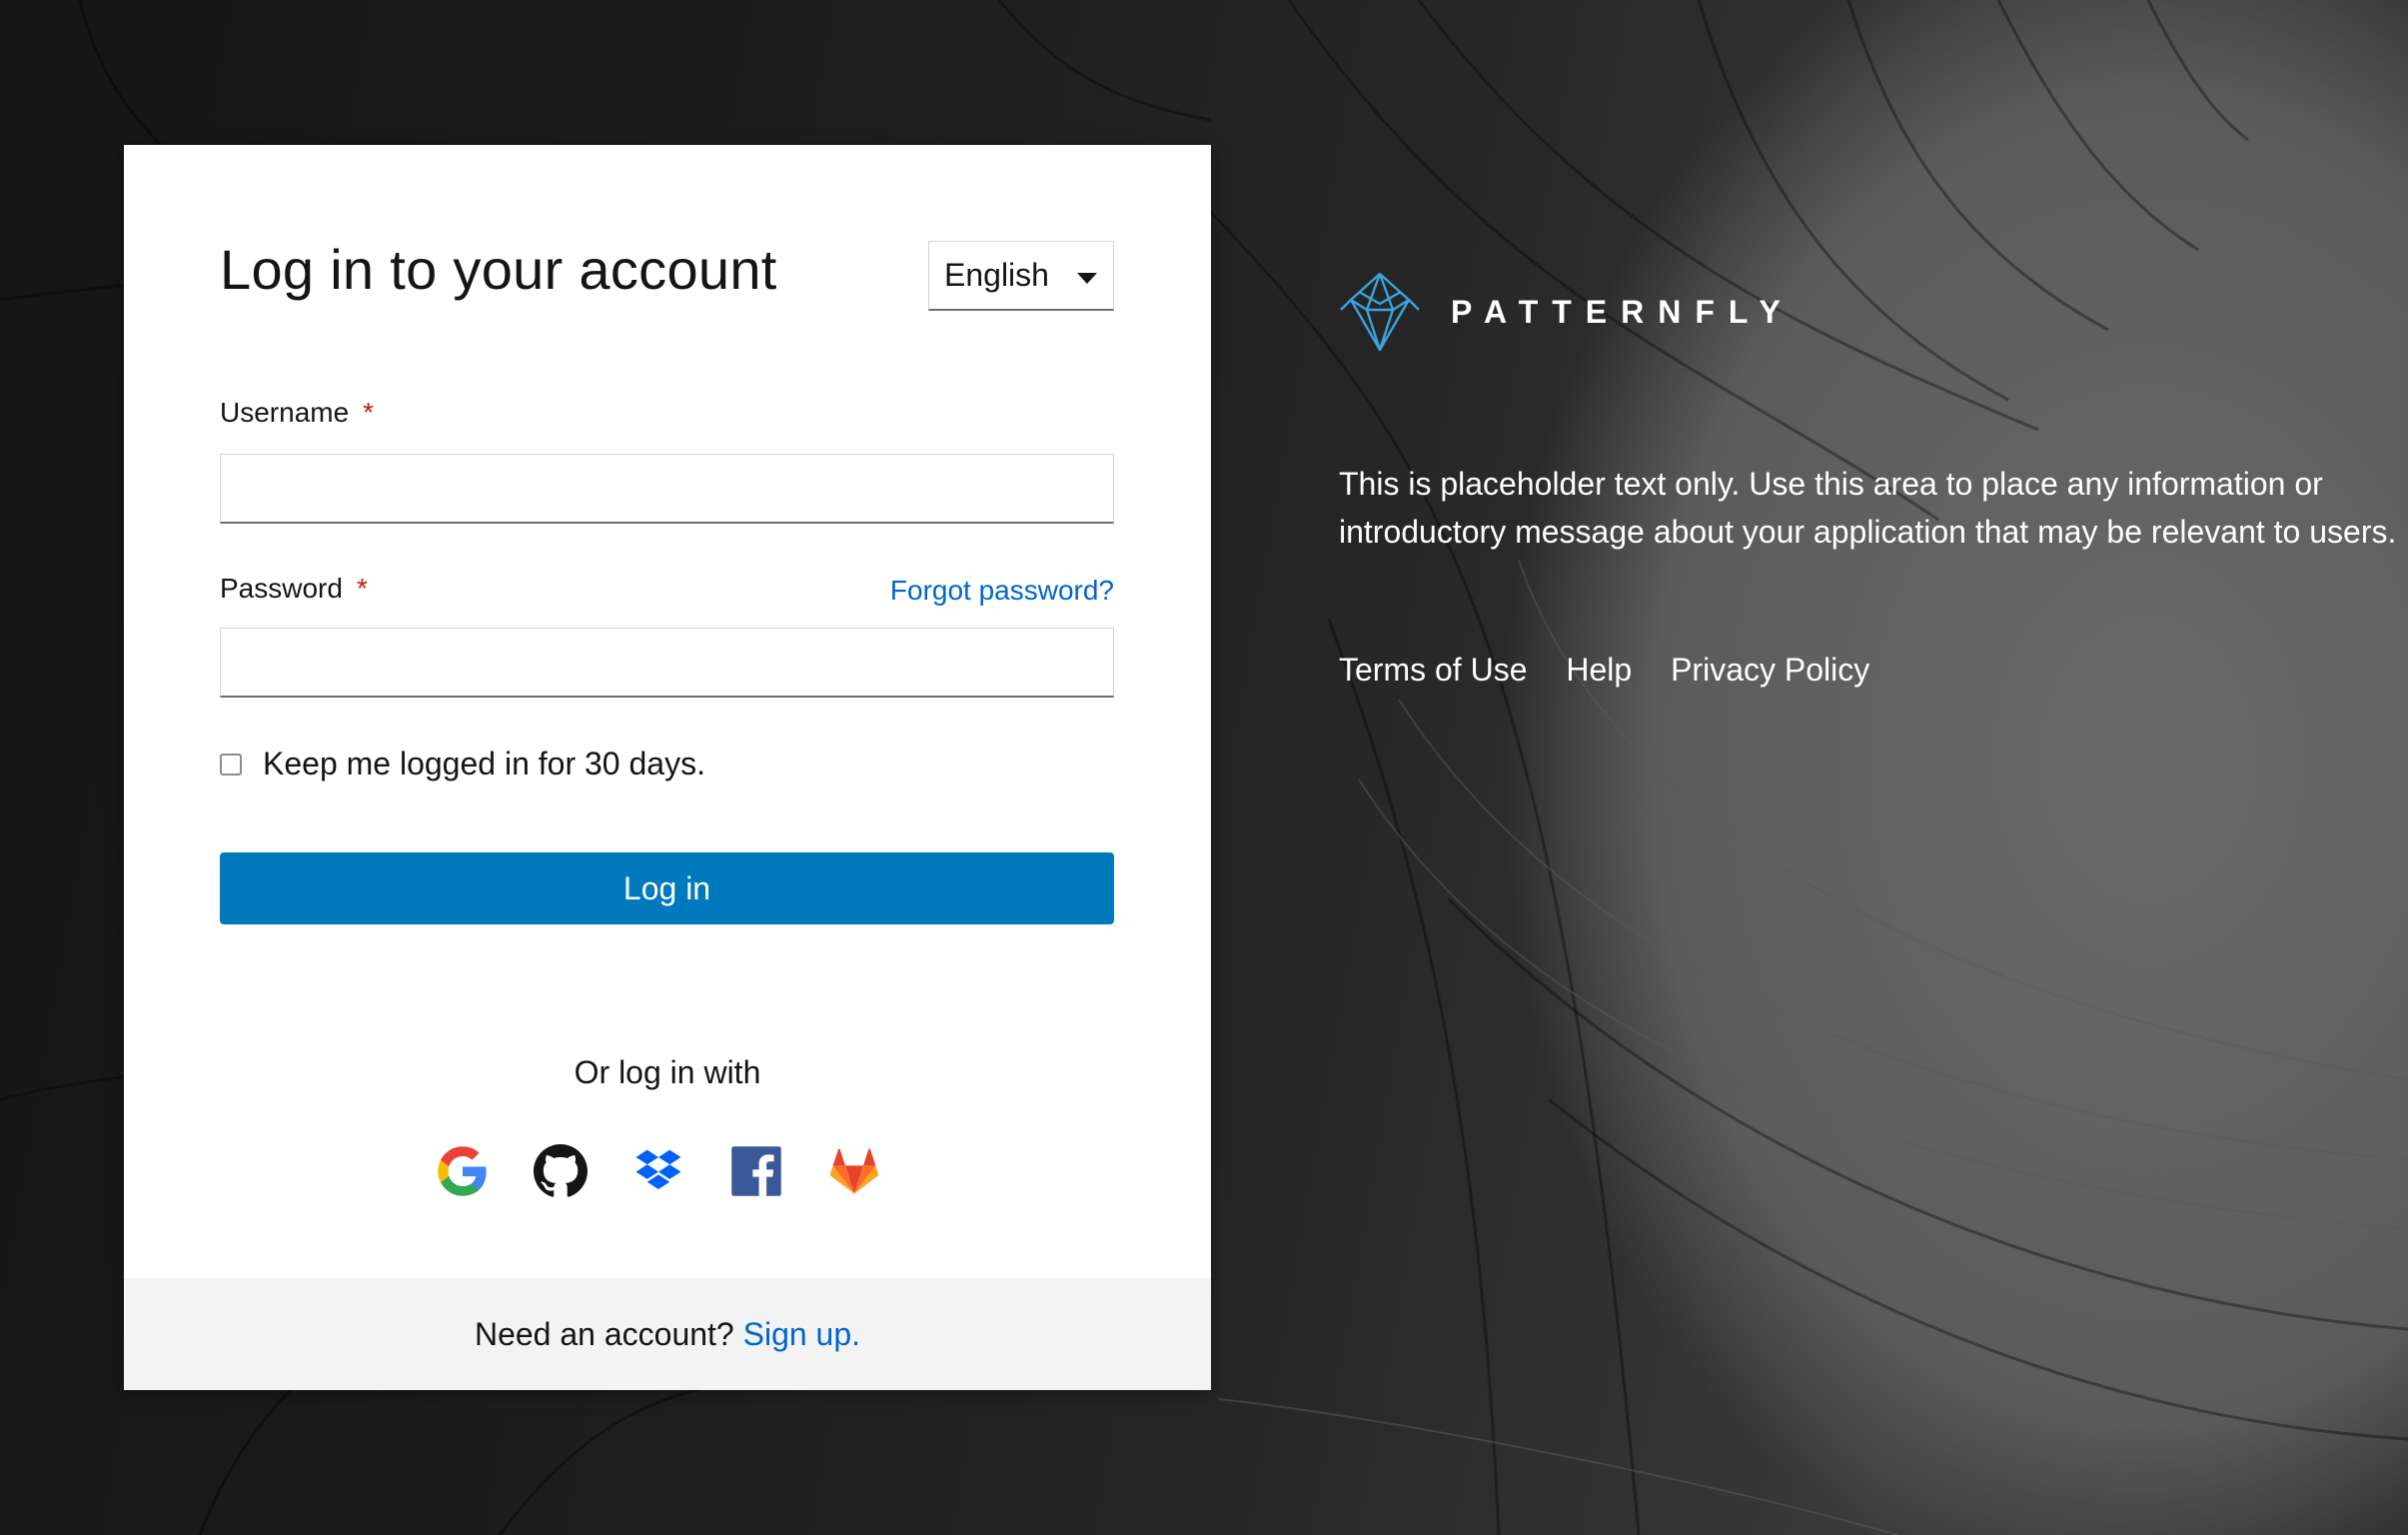 Image resolution: width=2408 pixels, height=1535 pixels. Describe the element at coordinates (604, 1334) in the screenshot. I see `need-account-text: Need an account?` at that location.